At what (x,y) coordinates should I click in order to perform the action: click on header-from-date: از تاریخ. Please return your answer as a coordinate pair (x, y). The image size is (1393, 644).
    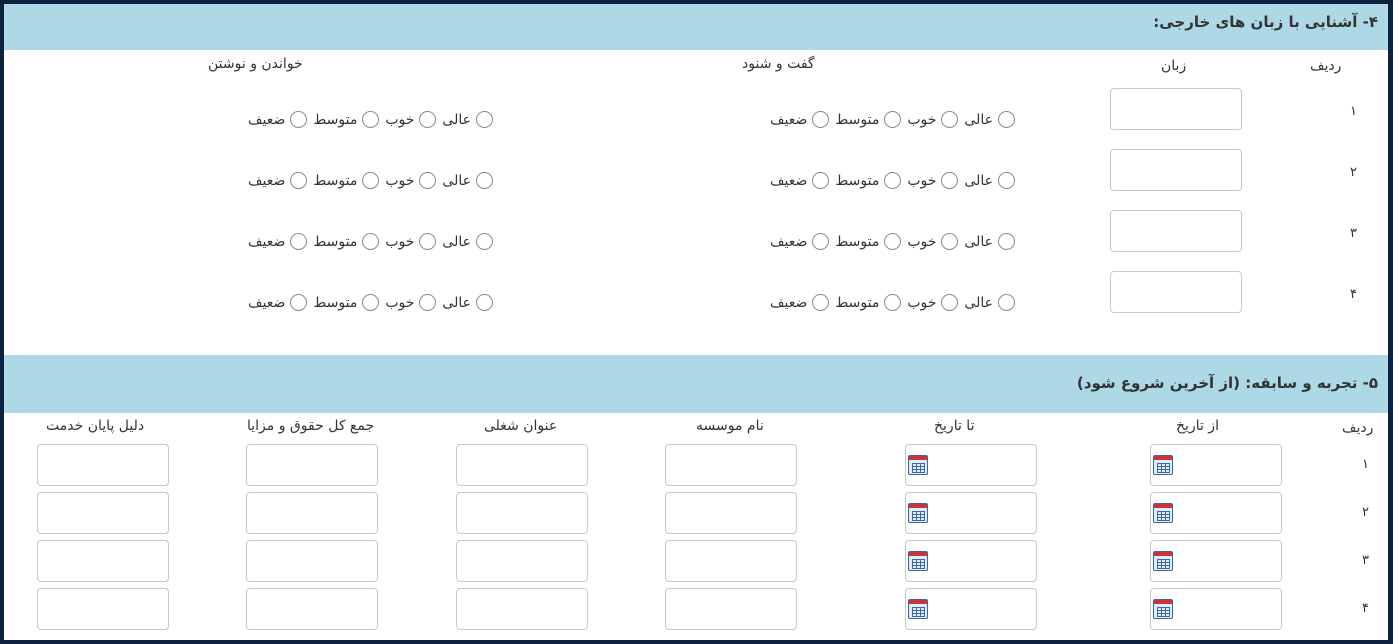
    Looking at the image, I should click on (1197, 426).